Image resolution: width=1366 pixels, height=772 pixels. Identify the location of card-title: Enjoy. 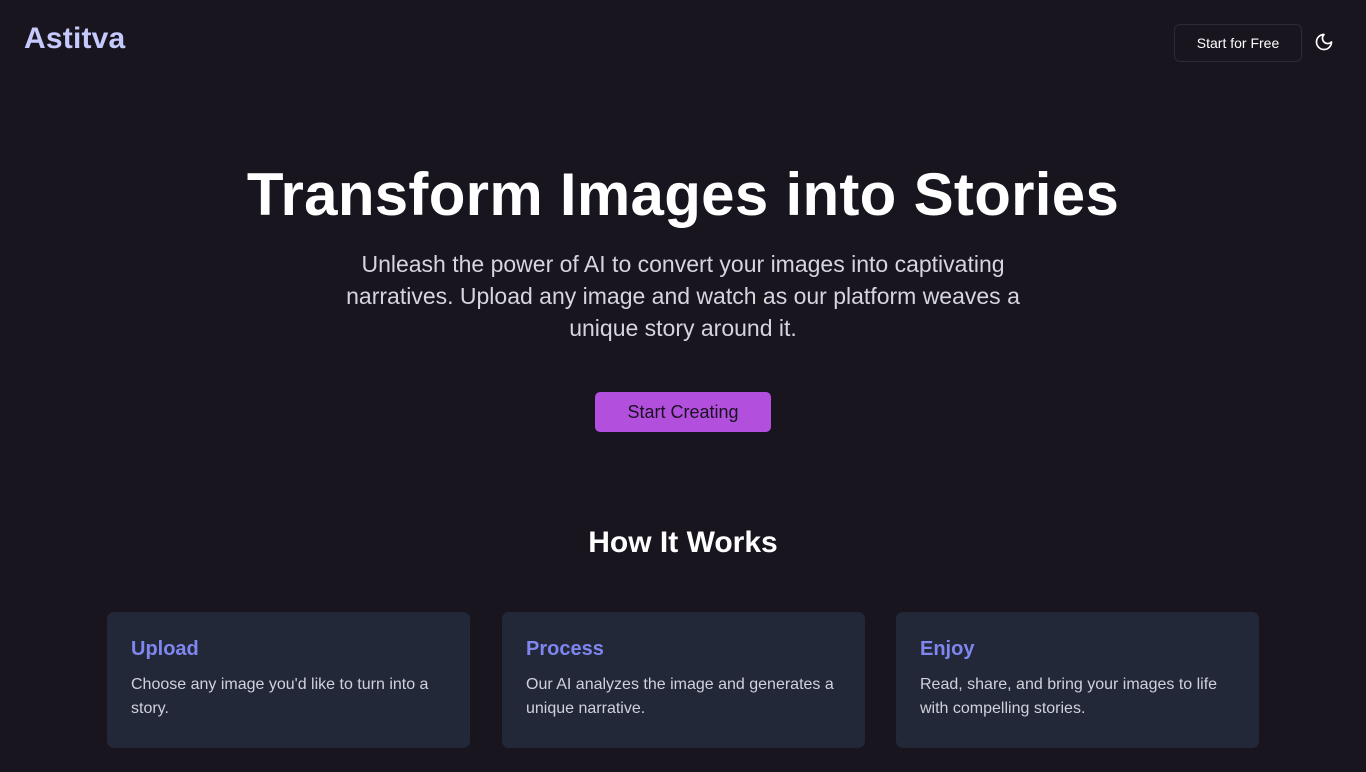
(947, 649).